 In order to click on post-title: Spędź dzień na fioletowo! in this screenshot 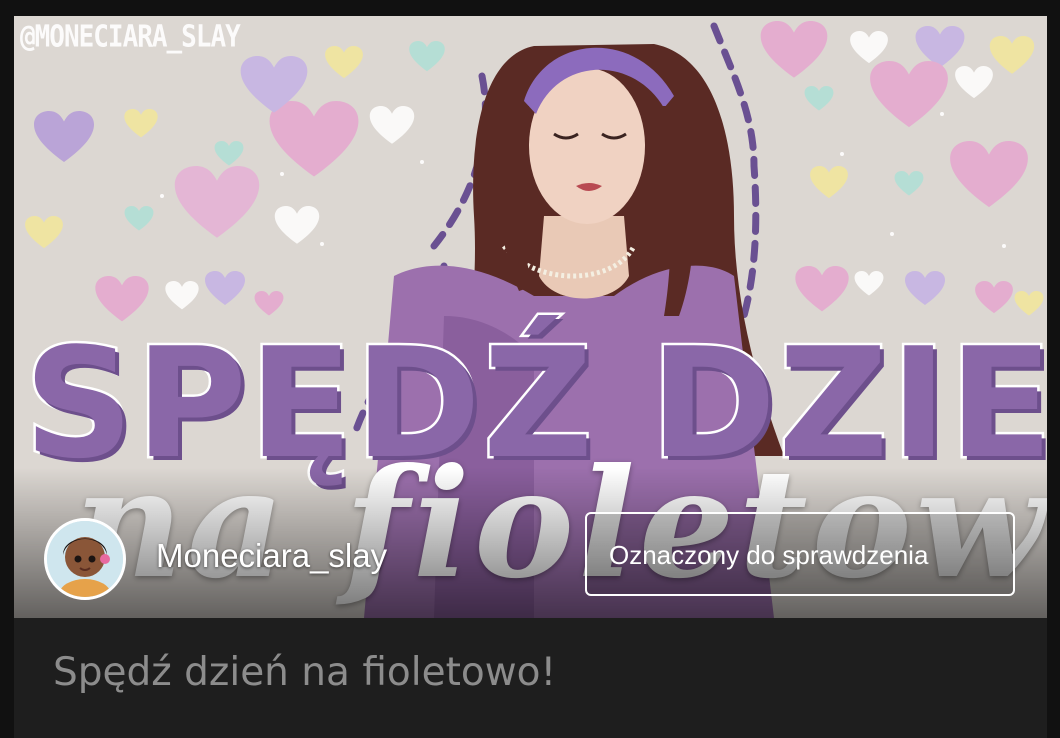, I will do `click(304, 672)`.